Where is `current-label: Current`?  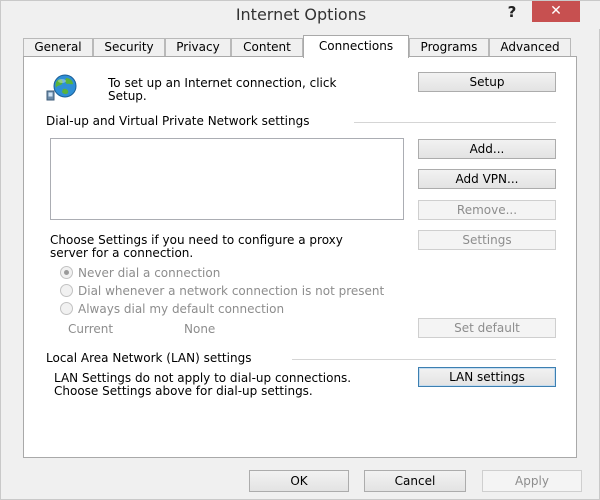 current-label: Current is located at coordinates (91, 329).